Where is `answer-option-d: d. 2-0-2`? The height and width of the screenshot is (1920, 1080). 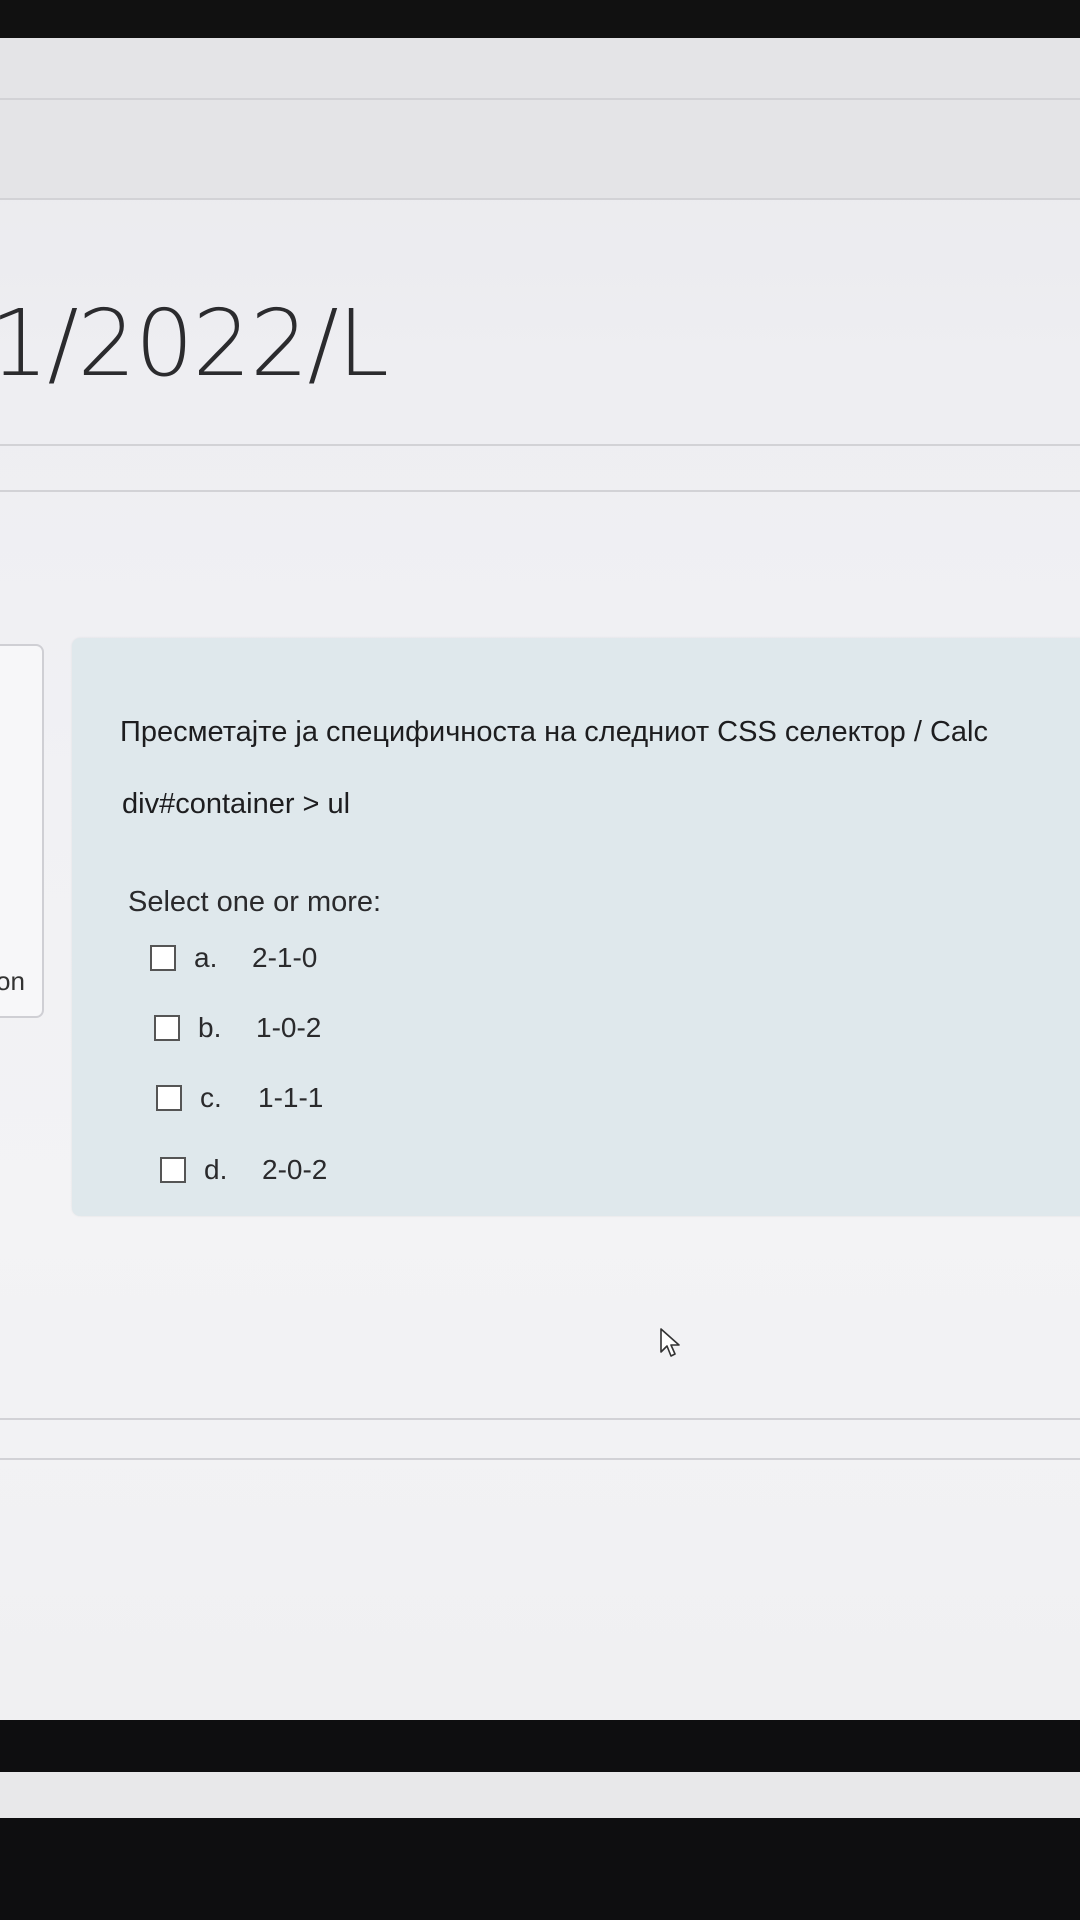 answer-option-d: d. 2-0-2 is located at coordinates (243, 1170).